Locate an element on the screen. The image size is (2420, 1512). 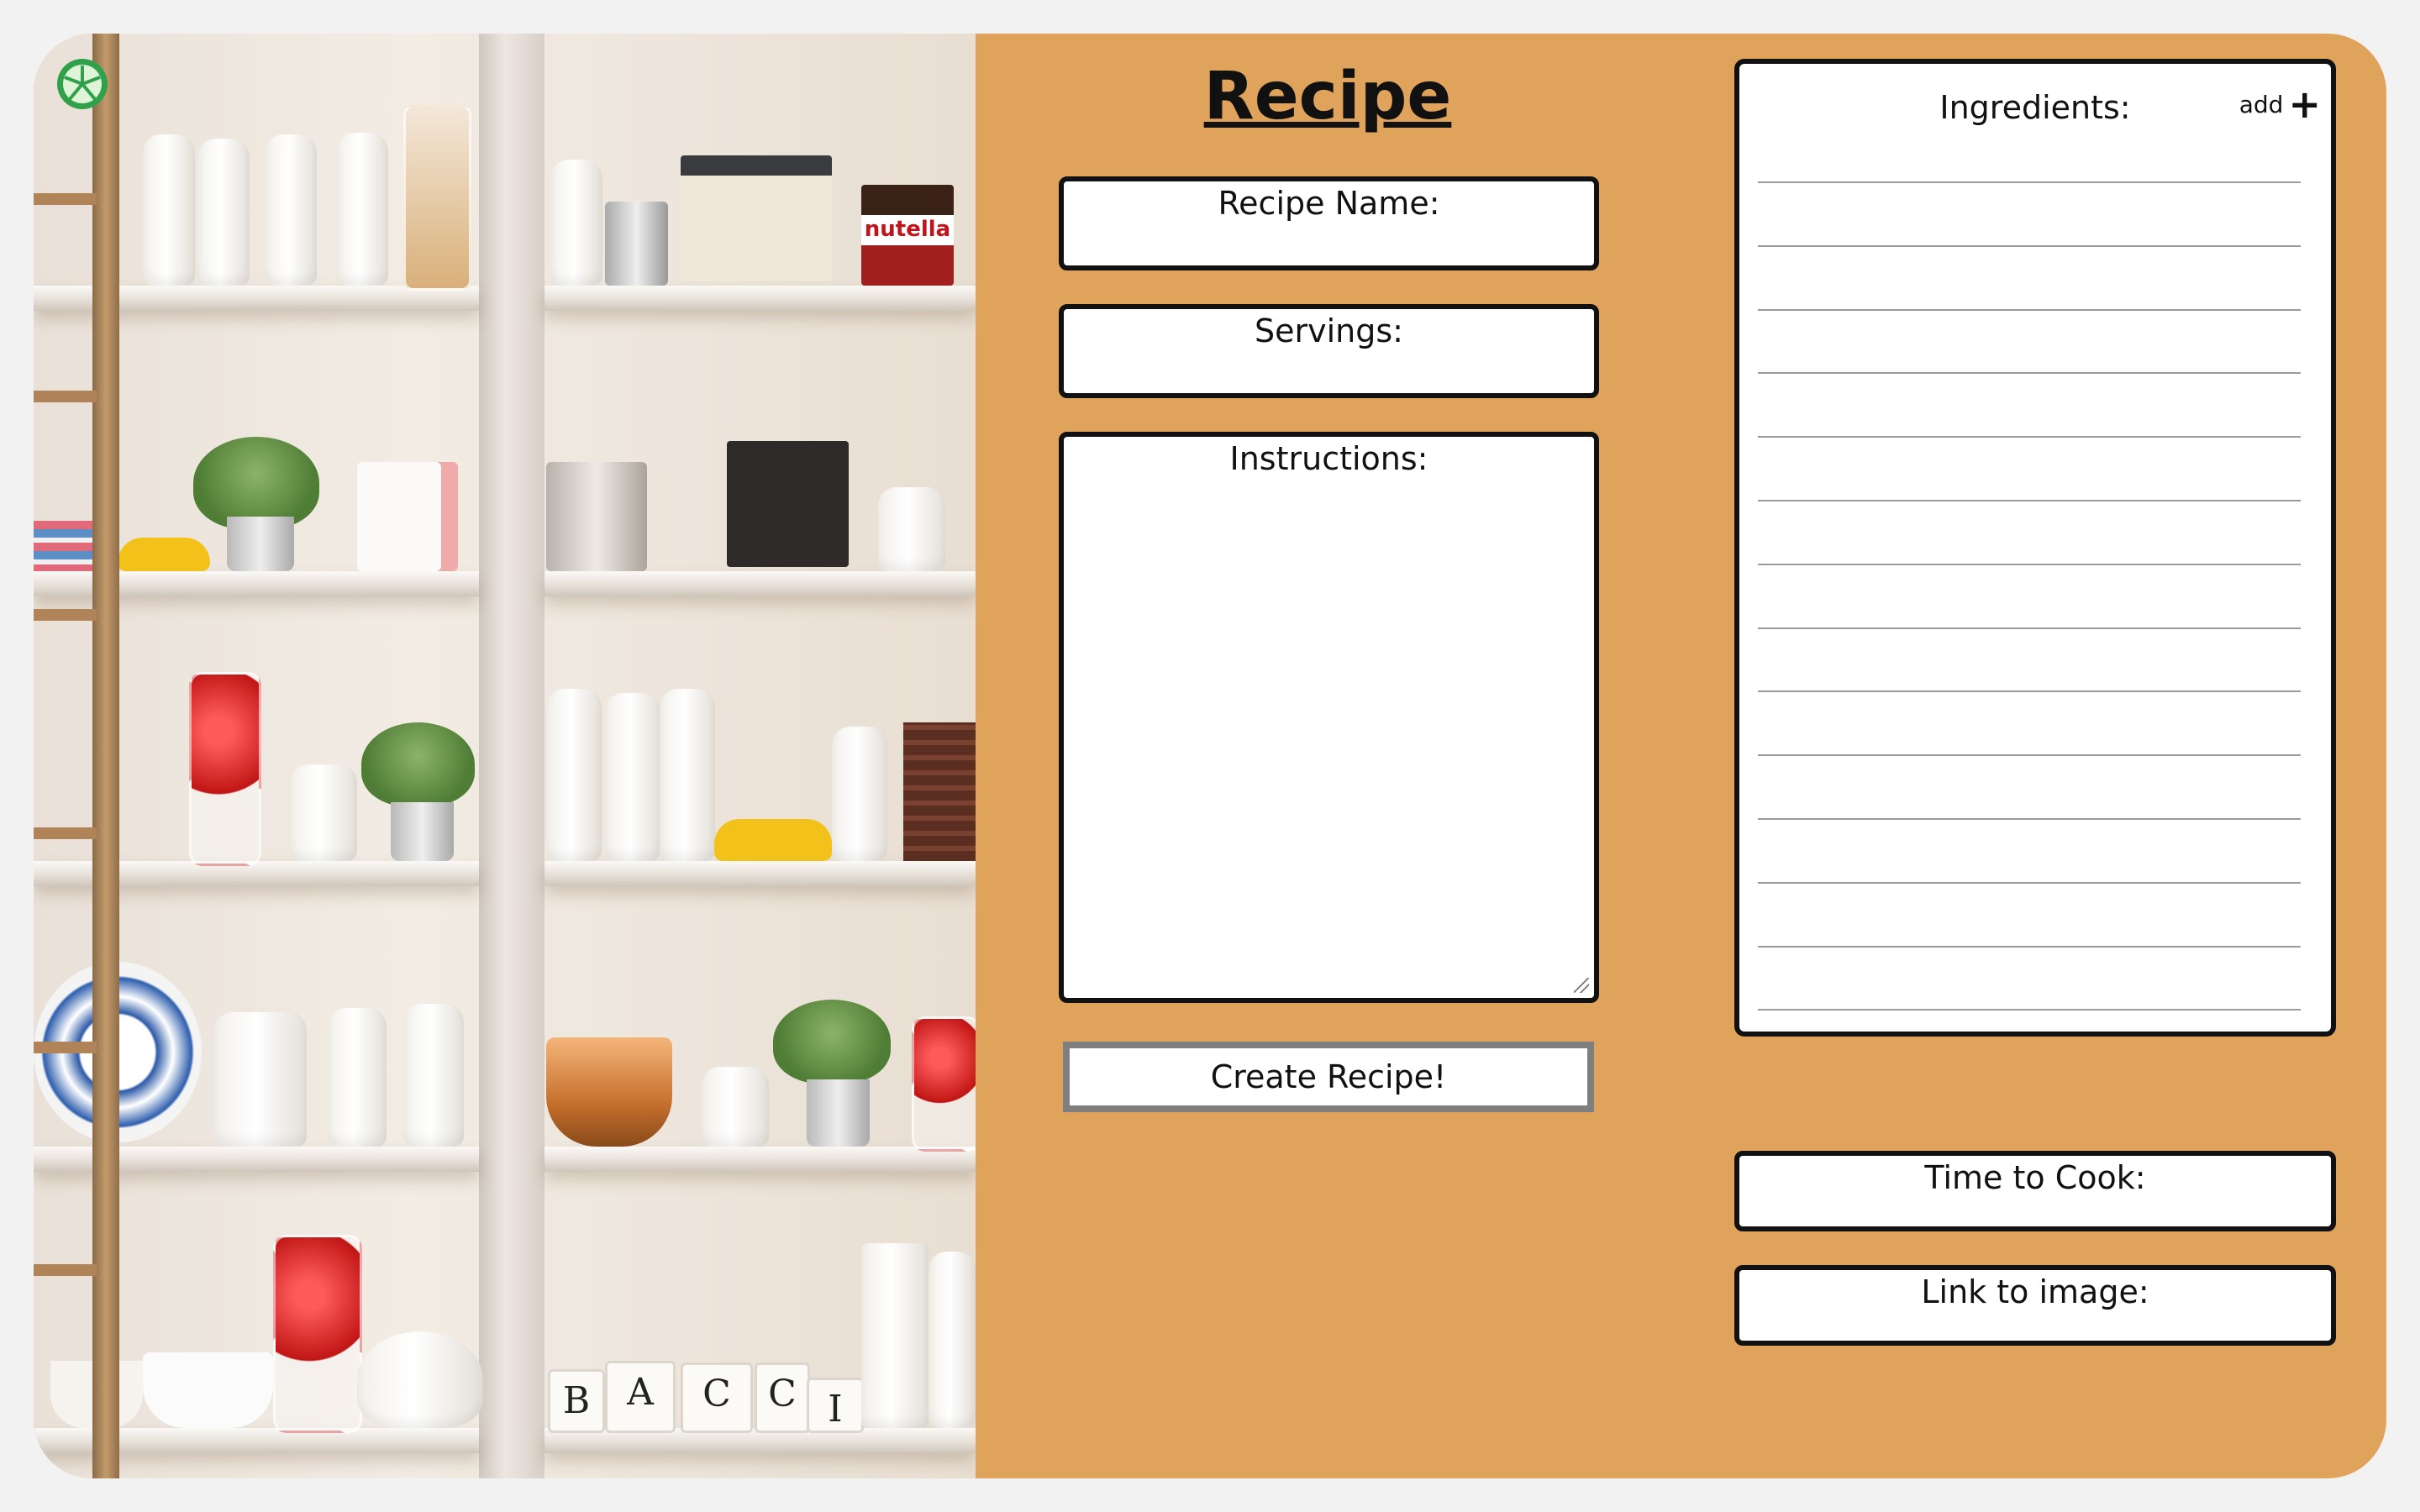
shelf-divider is located at coordinates (511, 756).